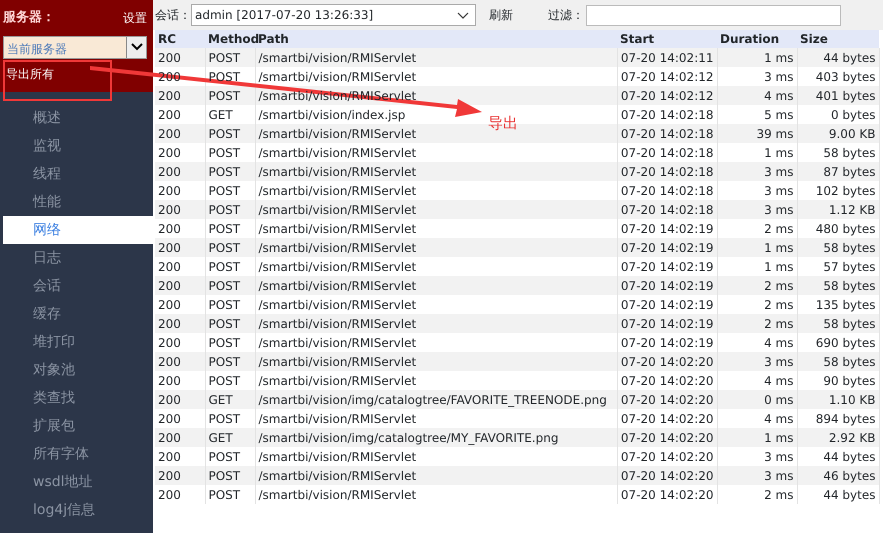  Describe the element at coordinates (757, 494) in the screenshot. I see `table-cell: 2 ms` at that location.